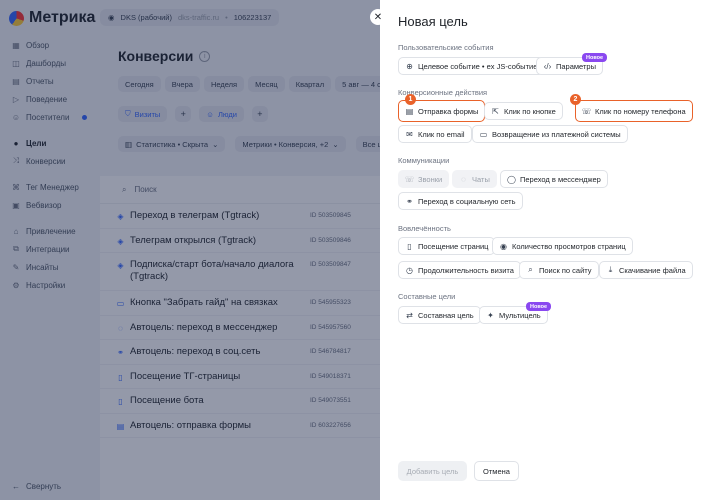  Describe the element at coordinates (490, 315) in the screenshot. I see `sparkle-icon: ✦` at that location.